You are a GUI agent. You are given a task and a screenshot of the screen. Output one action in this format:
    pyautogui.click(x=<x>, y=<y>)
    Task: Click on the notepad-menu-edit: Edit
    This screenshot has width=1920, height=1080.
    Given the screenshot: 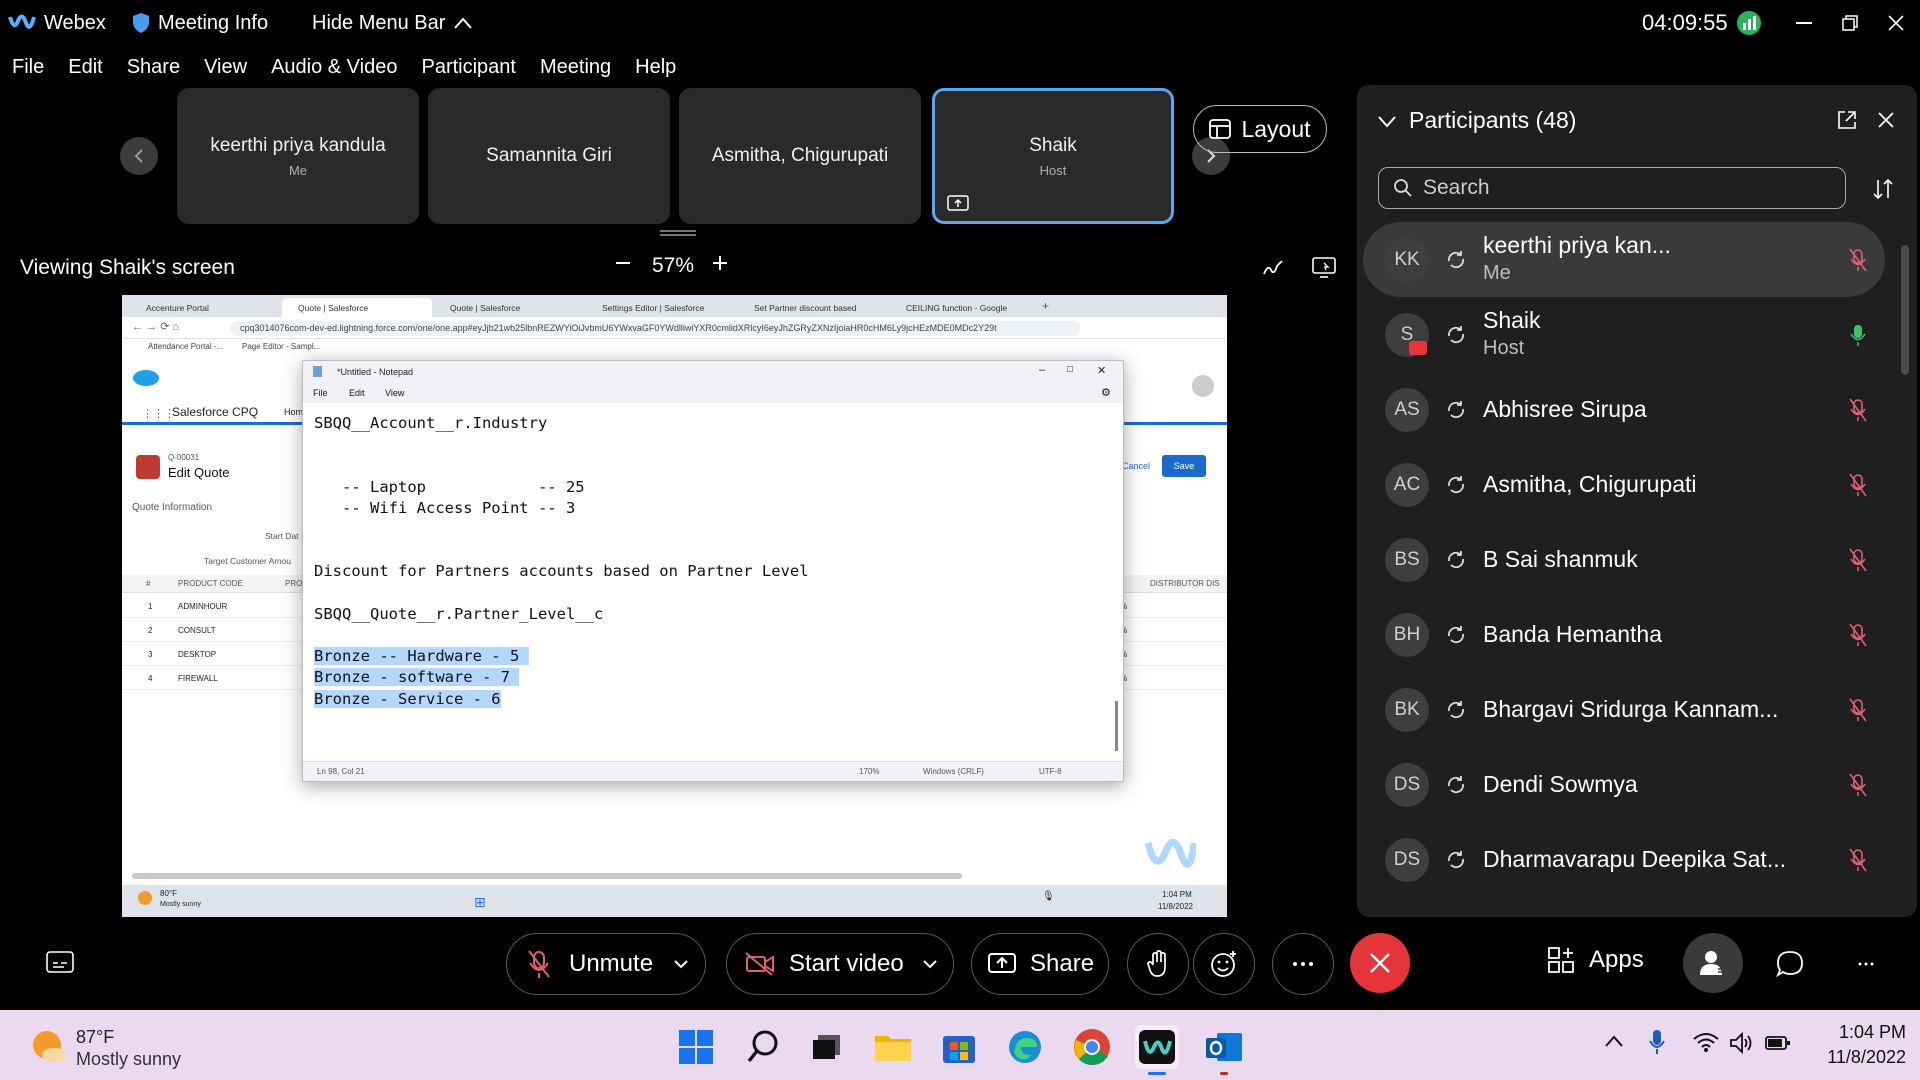 What is the action you would take?
    pyautogui.click(x=357, y=393)
    